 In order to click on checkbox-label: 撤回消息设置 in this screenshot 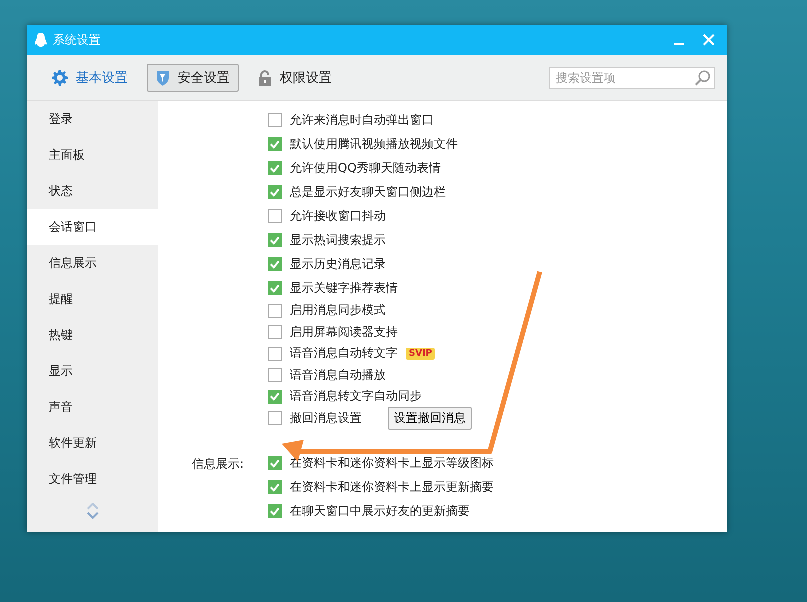, I will do `click(326, 418)`.